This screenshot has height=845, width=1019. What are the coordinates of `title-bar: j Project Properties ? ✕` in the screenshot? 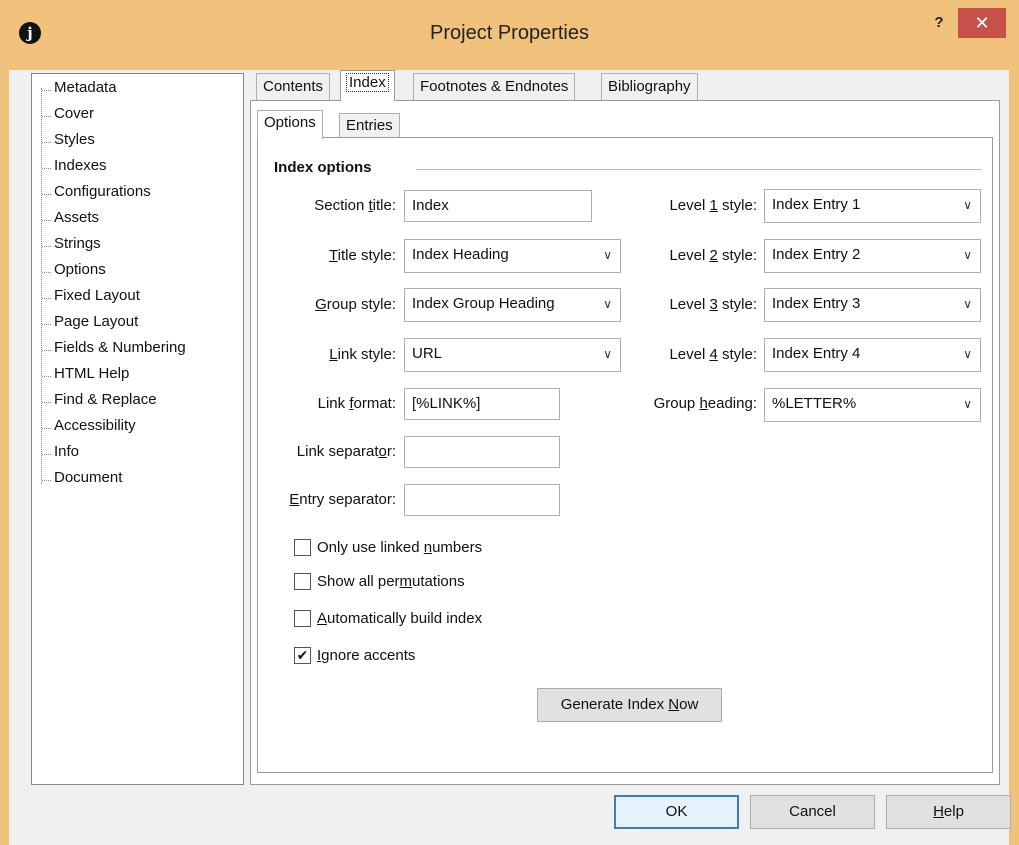 It's located at (509, 35).